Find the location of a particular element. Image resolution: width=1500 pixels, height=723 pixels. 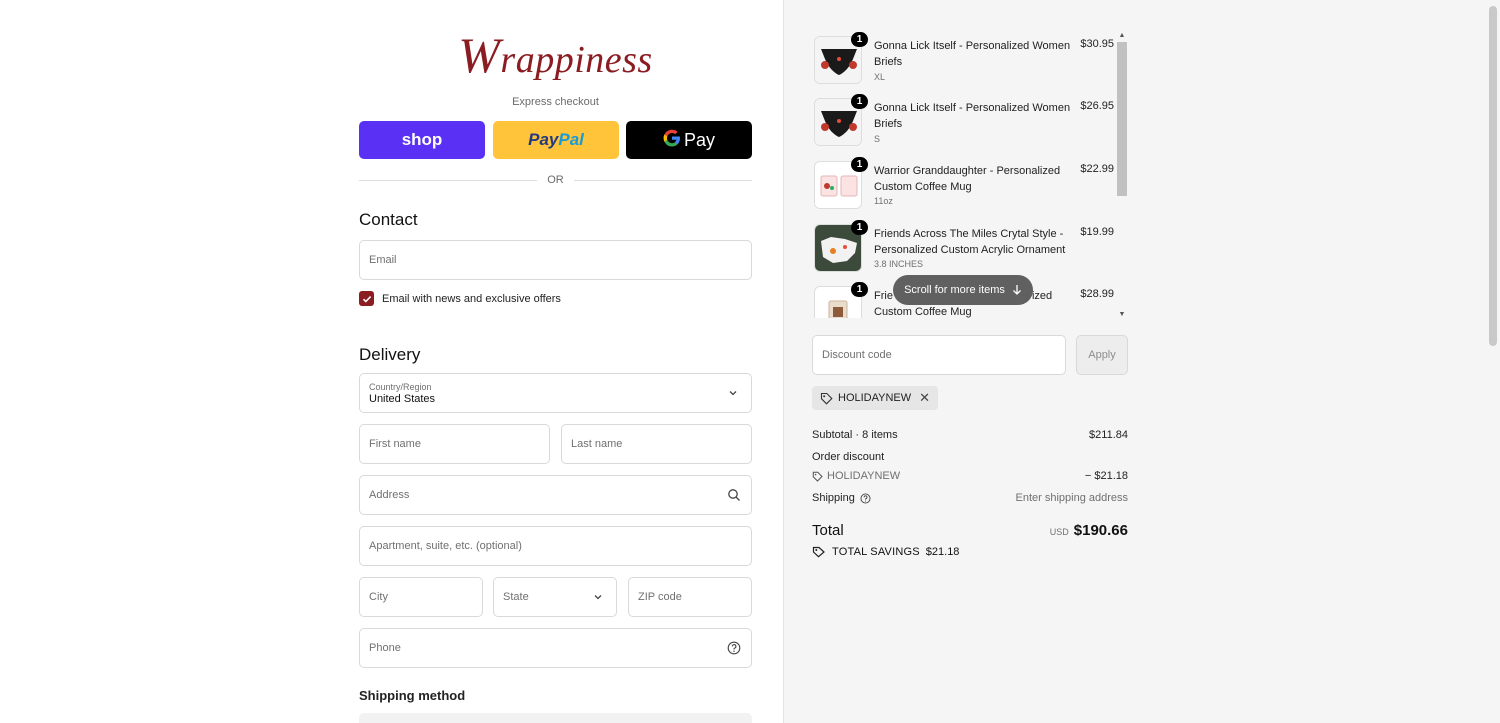

page-scrollbar is located at coordinates (1493, 361).